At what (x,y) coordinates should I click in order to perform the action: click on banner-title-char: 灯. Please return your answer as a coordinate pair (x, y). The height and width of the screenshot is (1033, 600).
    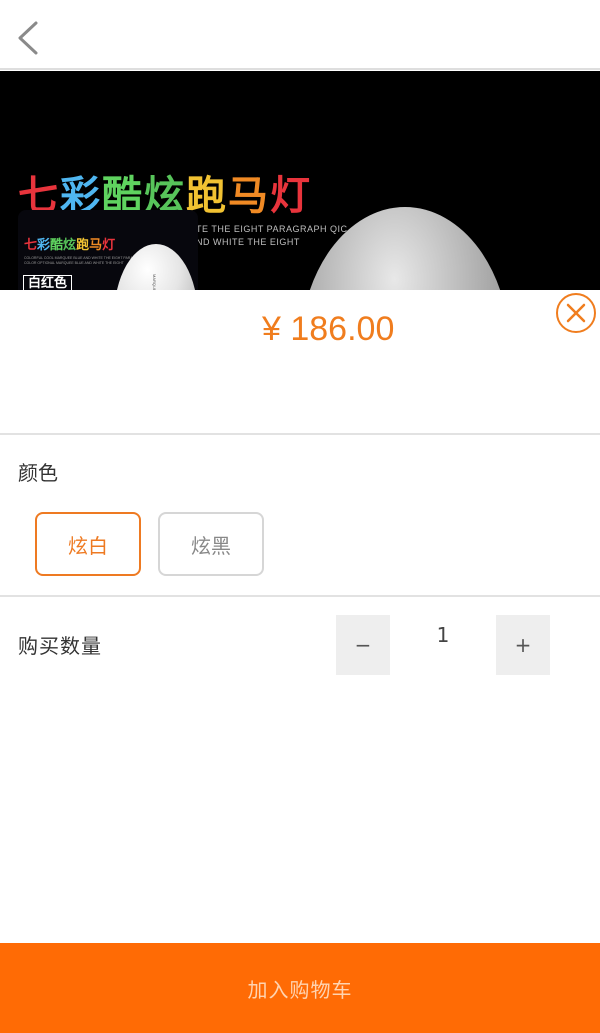
    Looking at the image, I should click on (291, 196).